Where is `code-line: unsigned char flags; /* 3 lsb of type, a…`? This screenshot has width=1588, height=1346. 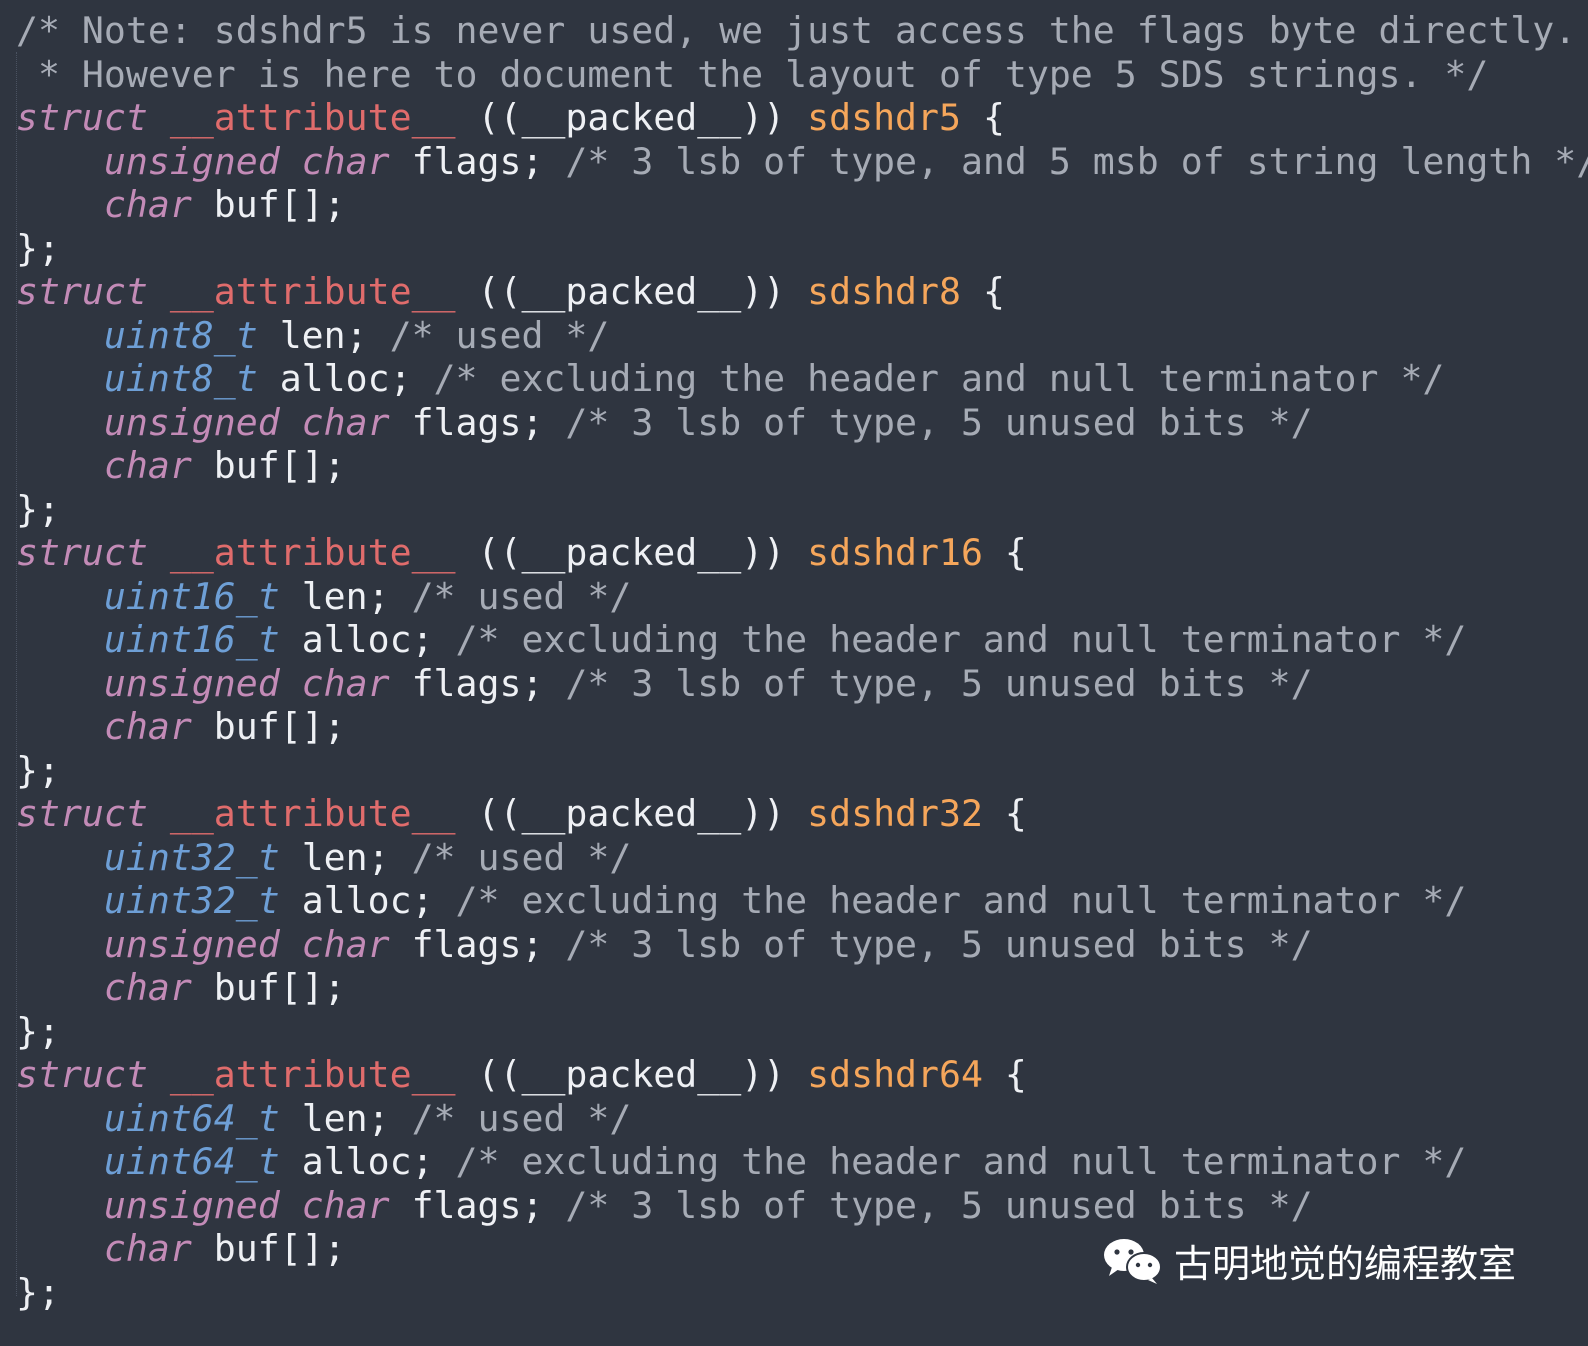 code-line: unsigned char flags; /* 3 lsb of type, a… is located at coordinates (802, 162).